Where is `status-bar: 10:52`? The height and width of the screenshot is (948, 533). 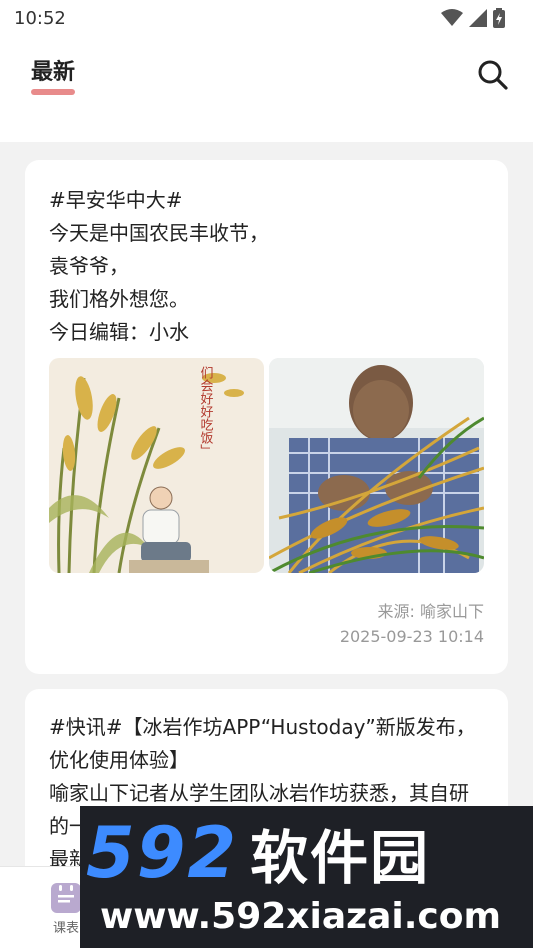 status-bar: 10:52 is located at coordinates (266, 18).